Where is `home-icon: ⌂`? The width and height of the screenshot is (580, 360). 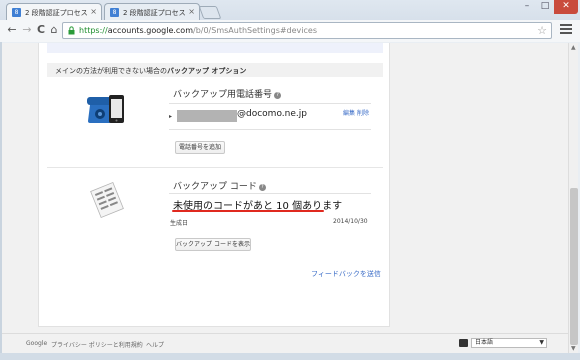
home-icon: ⌂ is located at coordinates (54, 30).